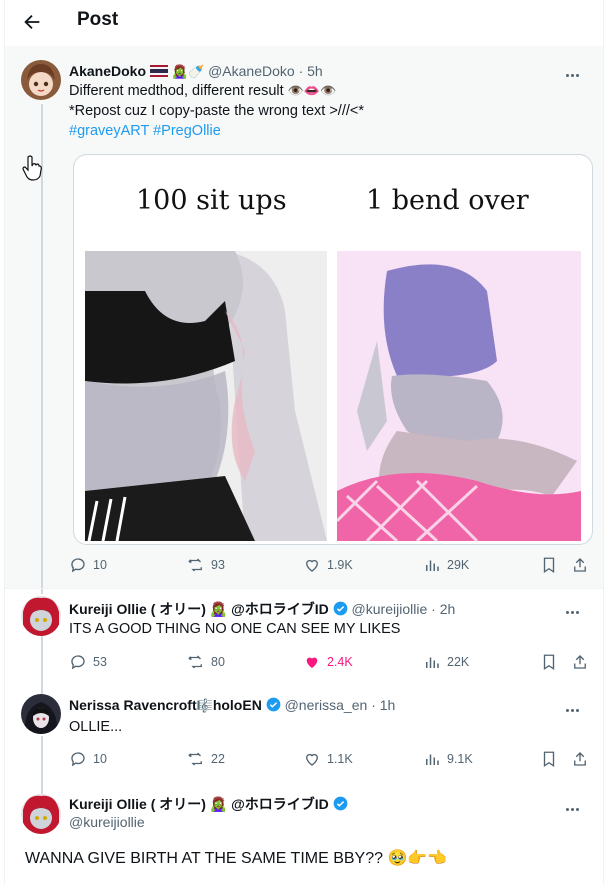  Describe the element at coordinates (88, 662) in the screenshot. I see `reply-button: 53` at that location.